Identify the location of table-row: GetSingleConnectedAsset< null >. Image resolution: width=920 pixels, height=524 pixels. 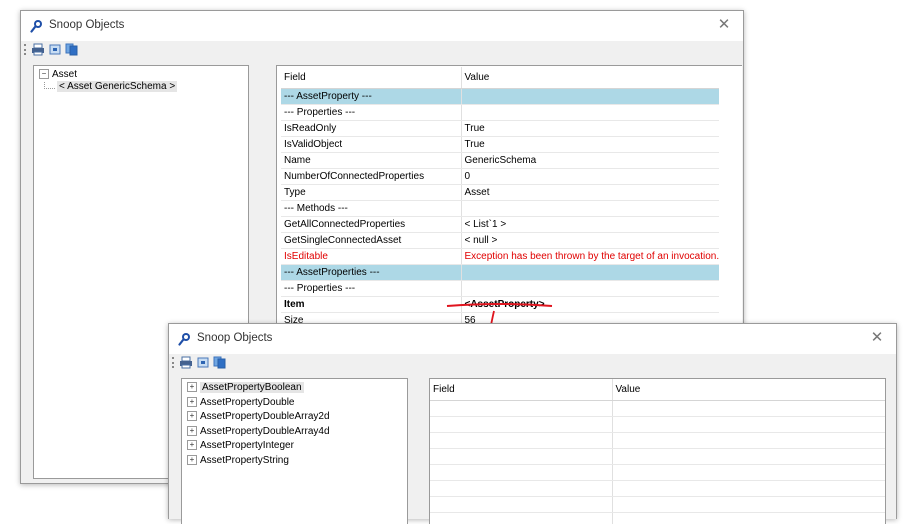
(500, 241).